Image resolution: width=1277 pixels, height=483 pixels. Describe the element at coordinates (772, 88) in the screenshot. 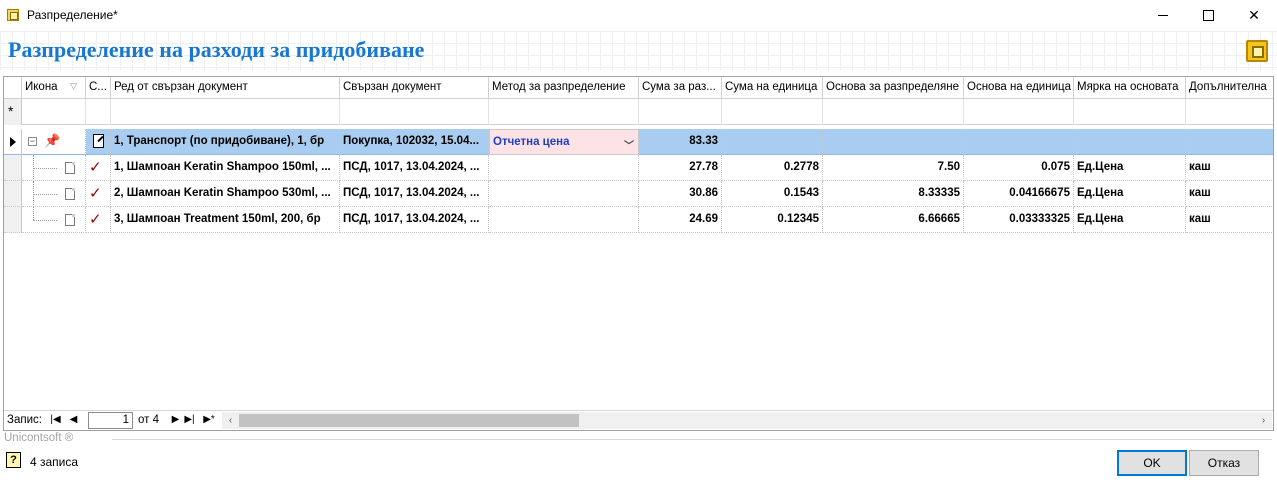

I see `column-header-unit-sum: Сума на единица` at that location.